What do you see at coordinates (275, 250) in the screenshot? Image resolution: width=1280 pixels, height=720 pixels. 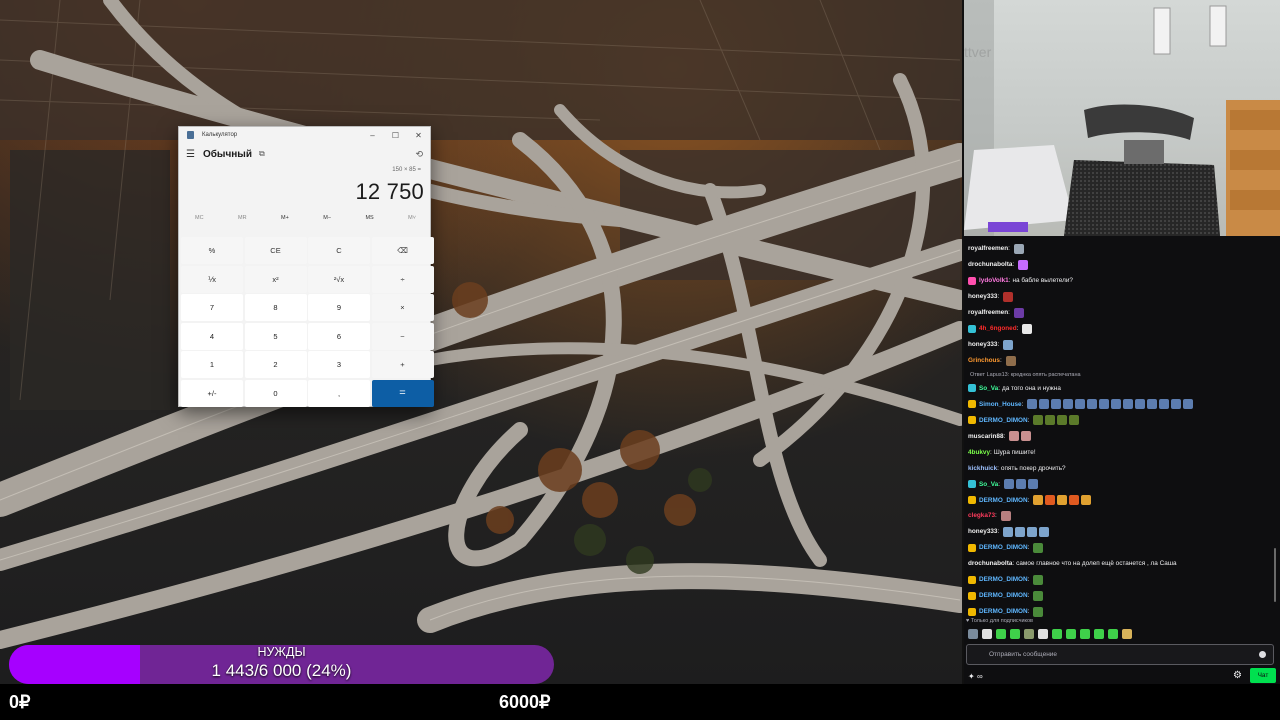 I see `clear-entry-button: CE` at bounding box center [275, 250].